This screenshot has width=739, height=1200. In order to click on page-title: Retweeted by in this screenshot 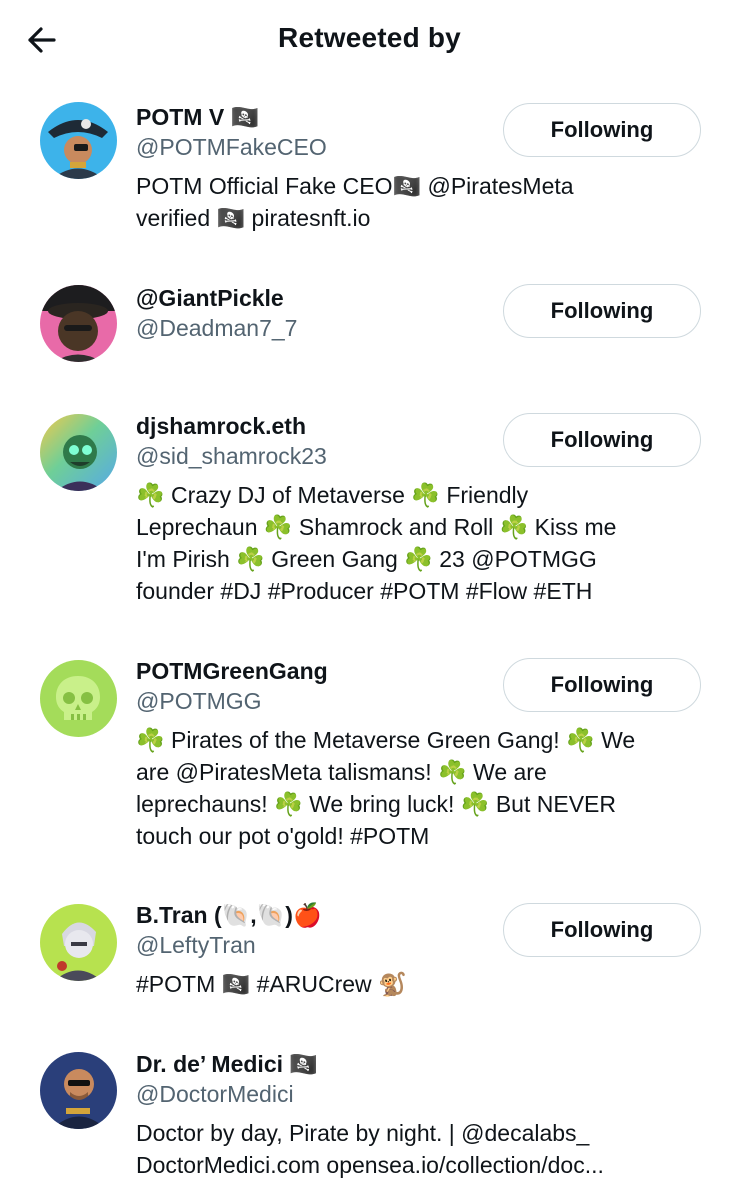, I will do `click(369, 37)`.